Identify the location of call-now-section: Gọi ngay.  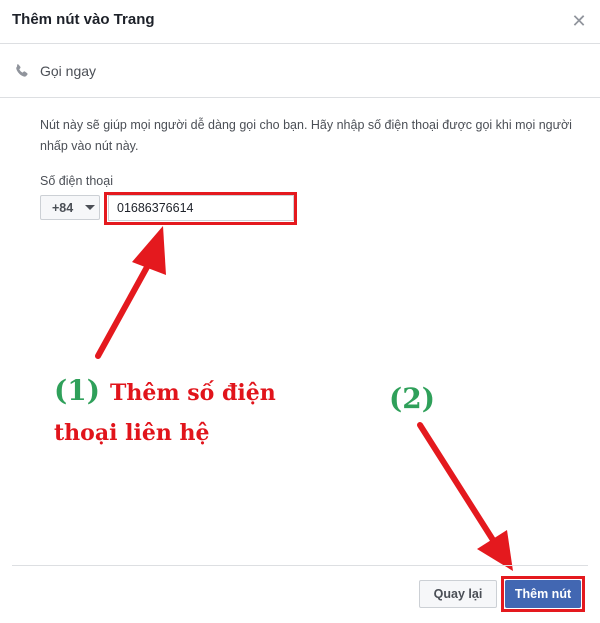
(300, 71).